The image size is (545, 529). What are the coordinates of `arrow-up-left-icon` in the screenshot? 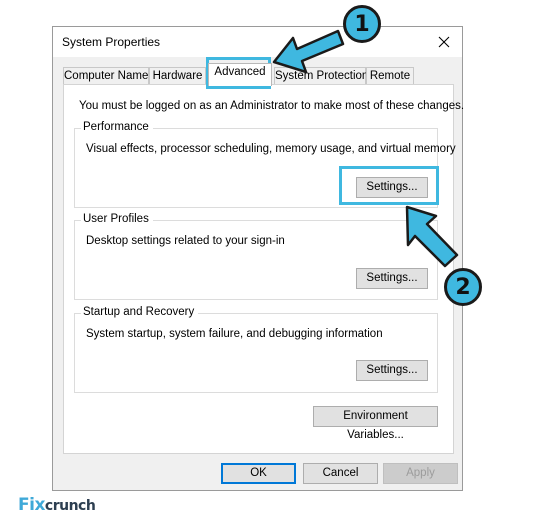 It's located at (432, 236).